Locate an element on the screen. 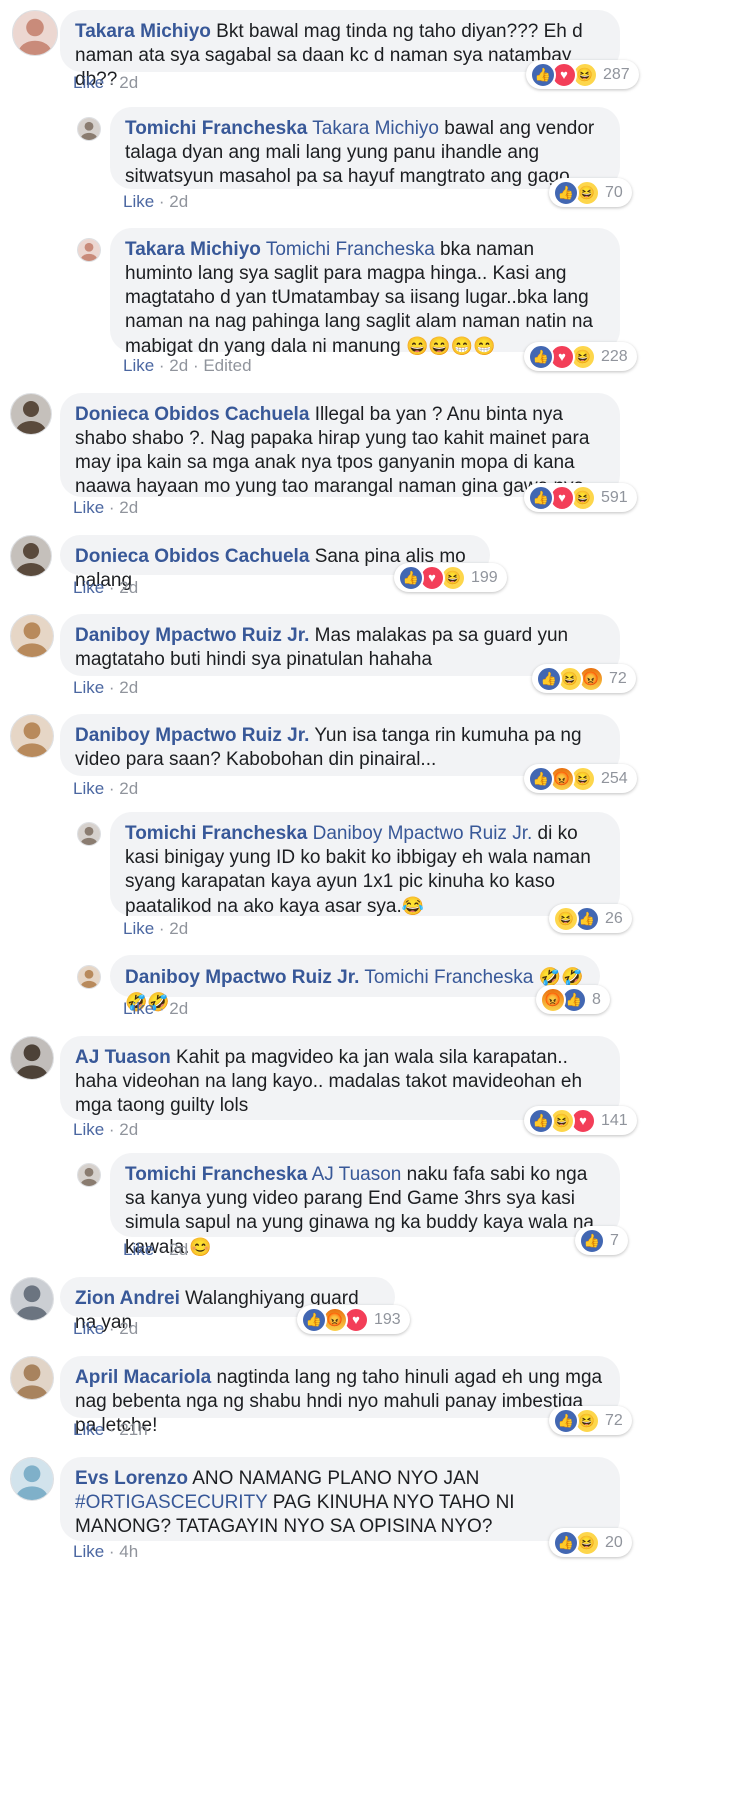 This screenshot has height=1809, width=750. reaction-summary: 👍 ♥ 😆 591 is located at coordinates (580, 497).